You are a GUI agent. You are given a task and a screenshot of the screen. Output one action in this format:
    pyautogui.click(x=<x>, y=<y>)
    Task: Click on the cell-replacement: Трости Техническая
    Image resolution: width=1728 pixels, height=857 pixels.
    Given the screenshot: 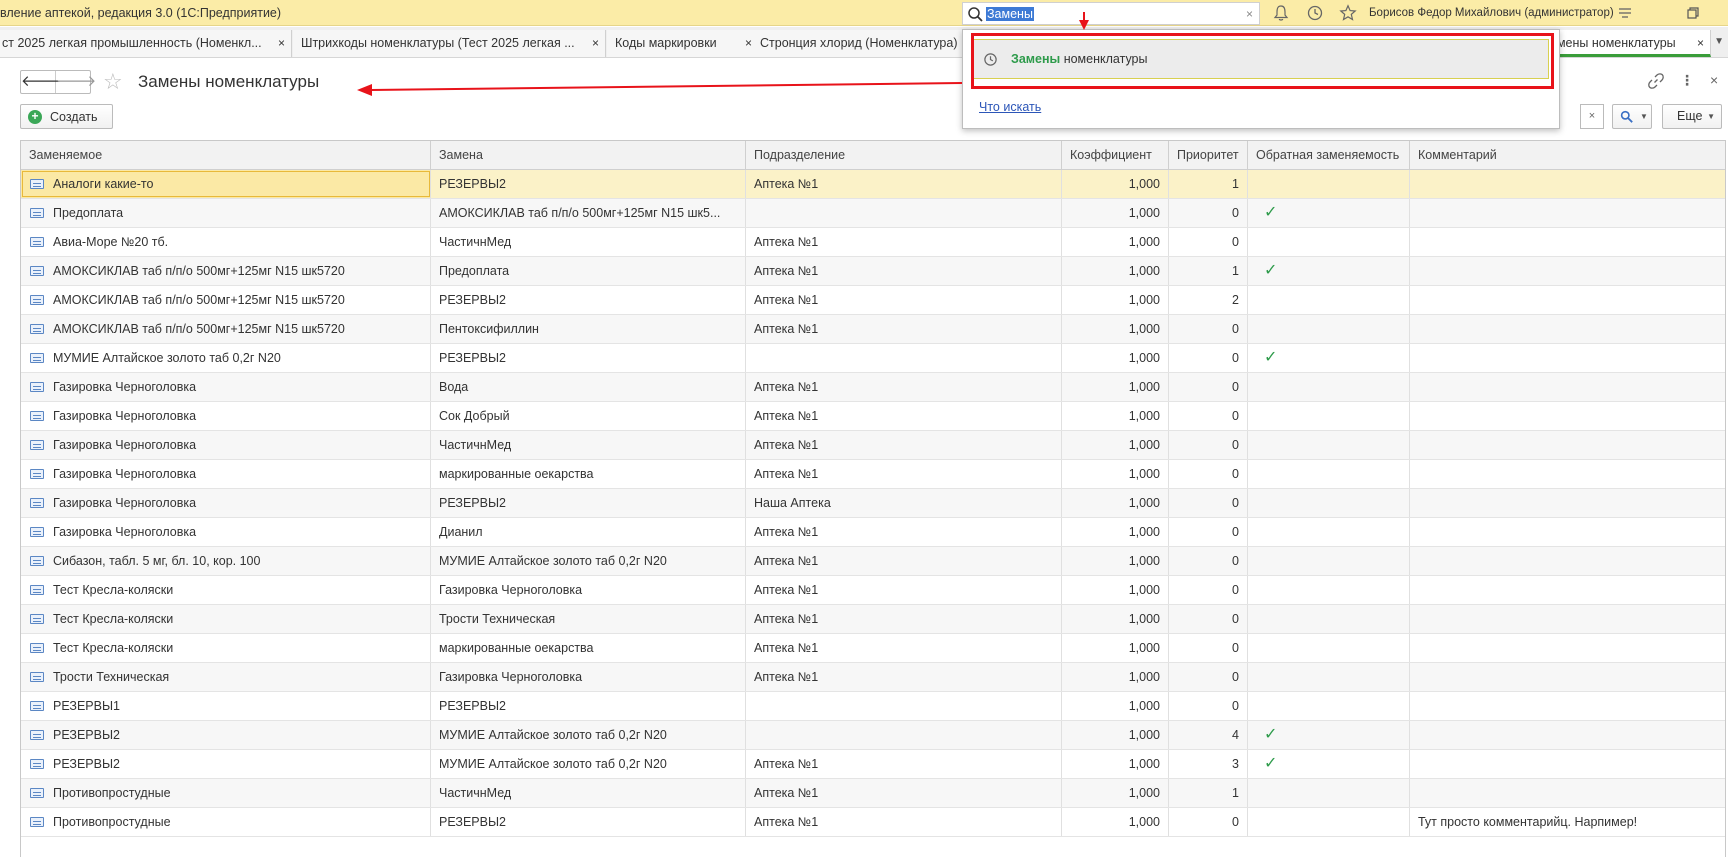 What is the action you would take?
    pyautogui.click(x=588, y=619)
    